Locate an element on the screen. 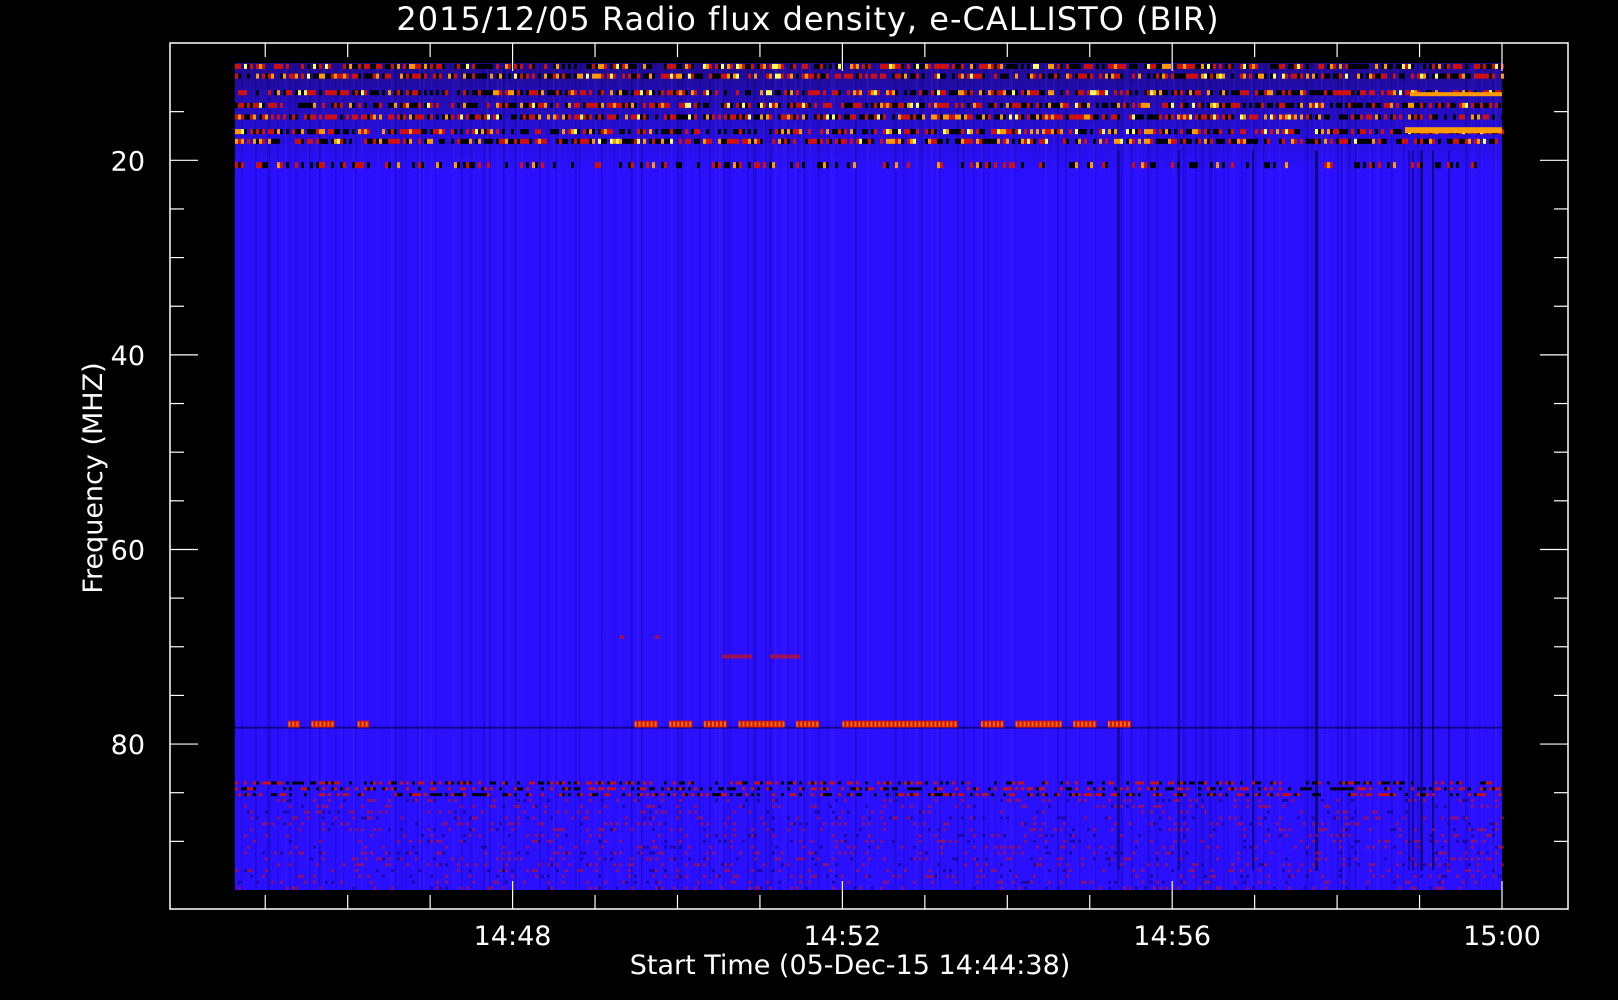 The image size is (1618, 1000). signal-segment is located at coordinates (761, 724).